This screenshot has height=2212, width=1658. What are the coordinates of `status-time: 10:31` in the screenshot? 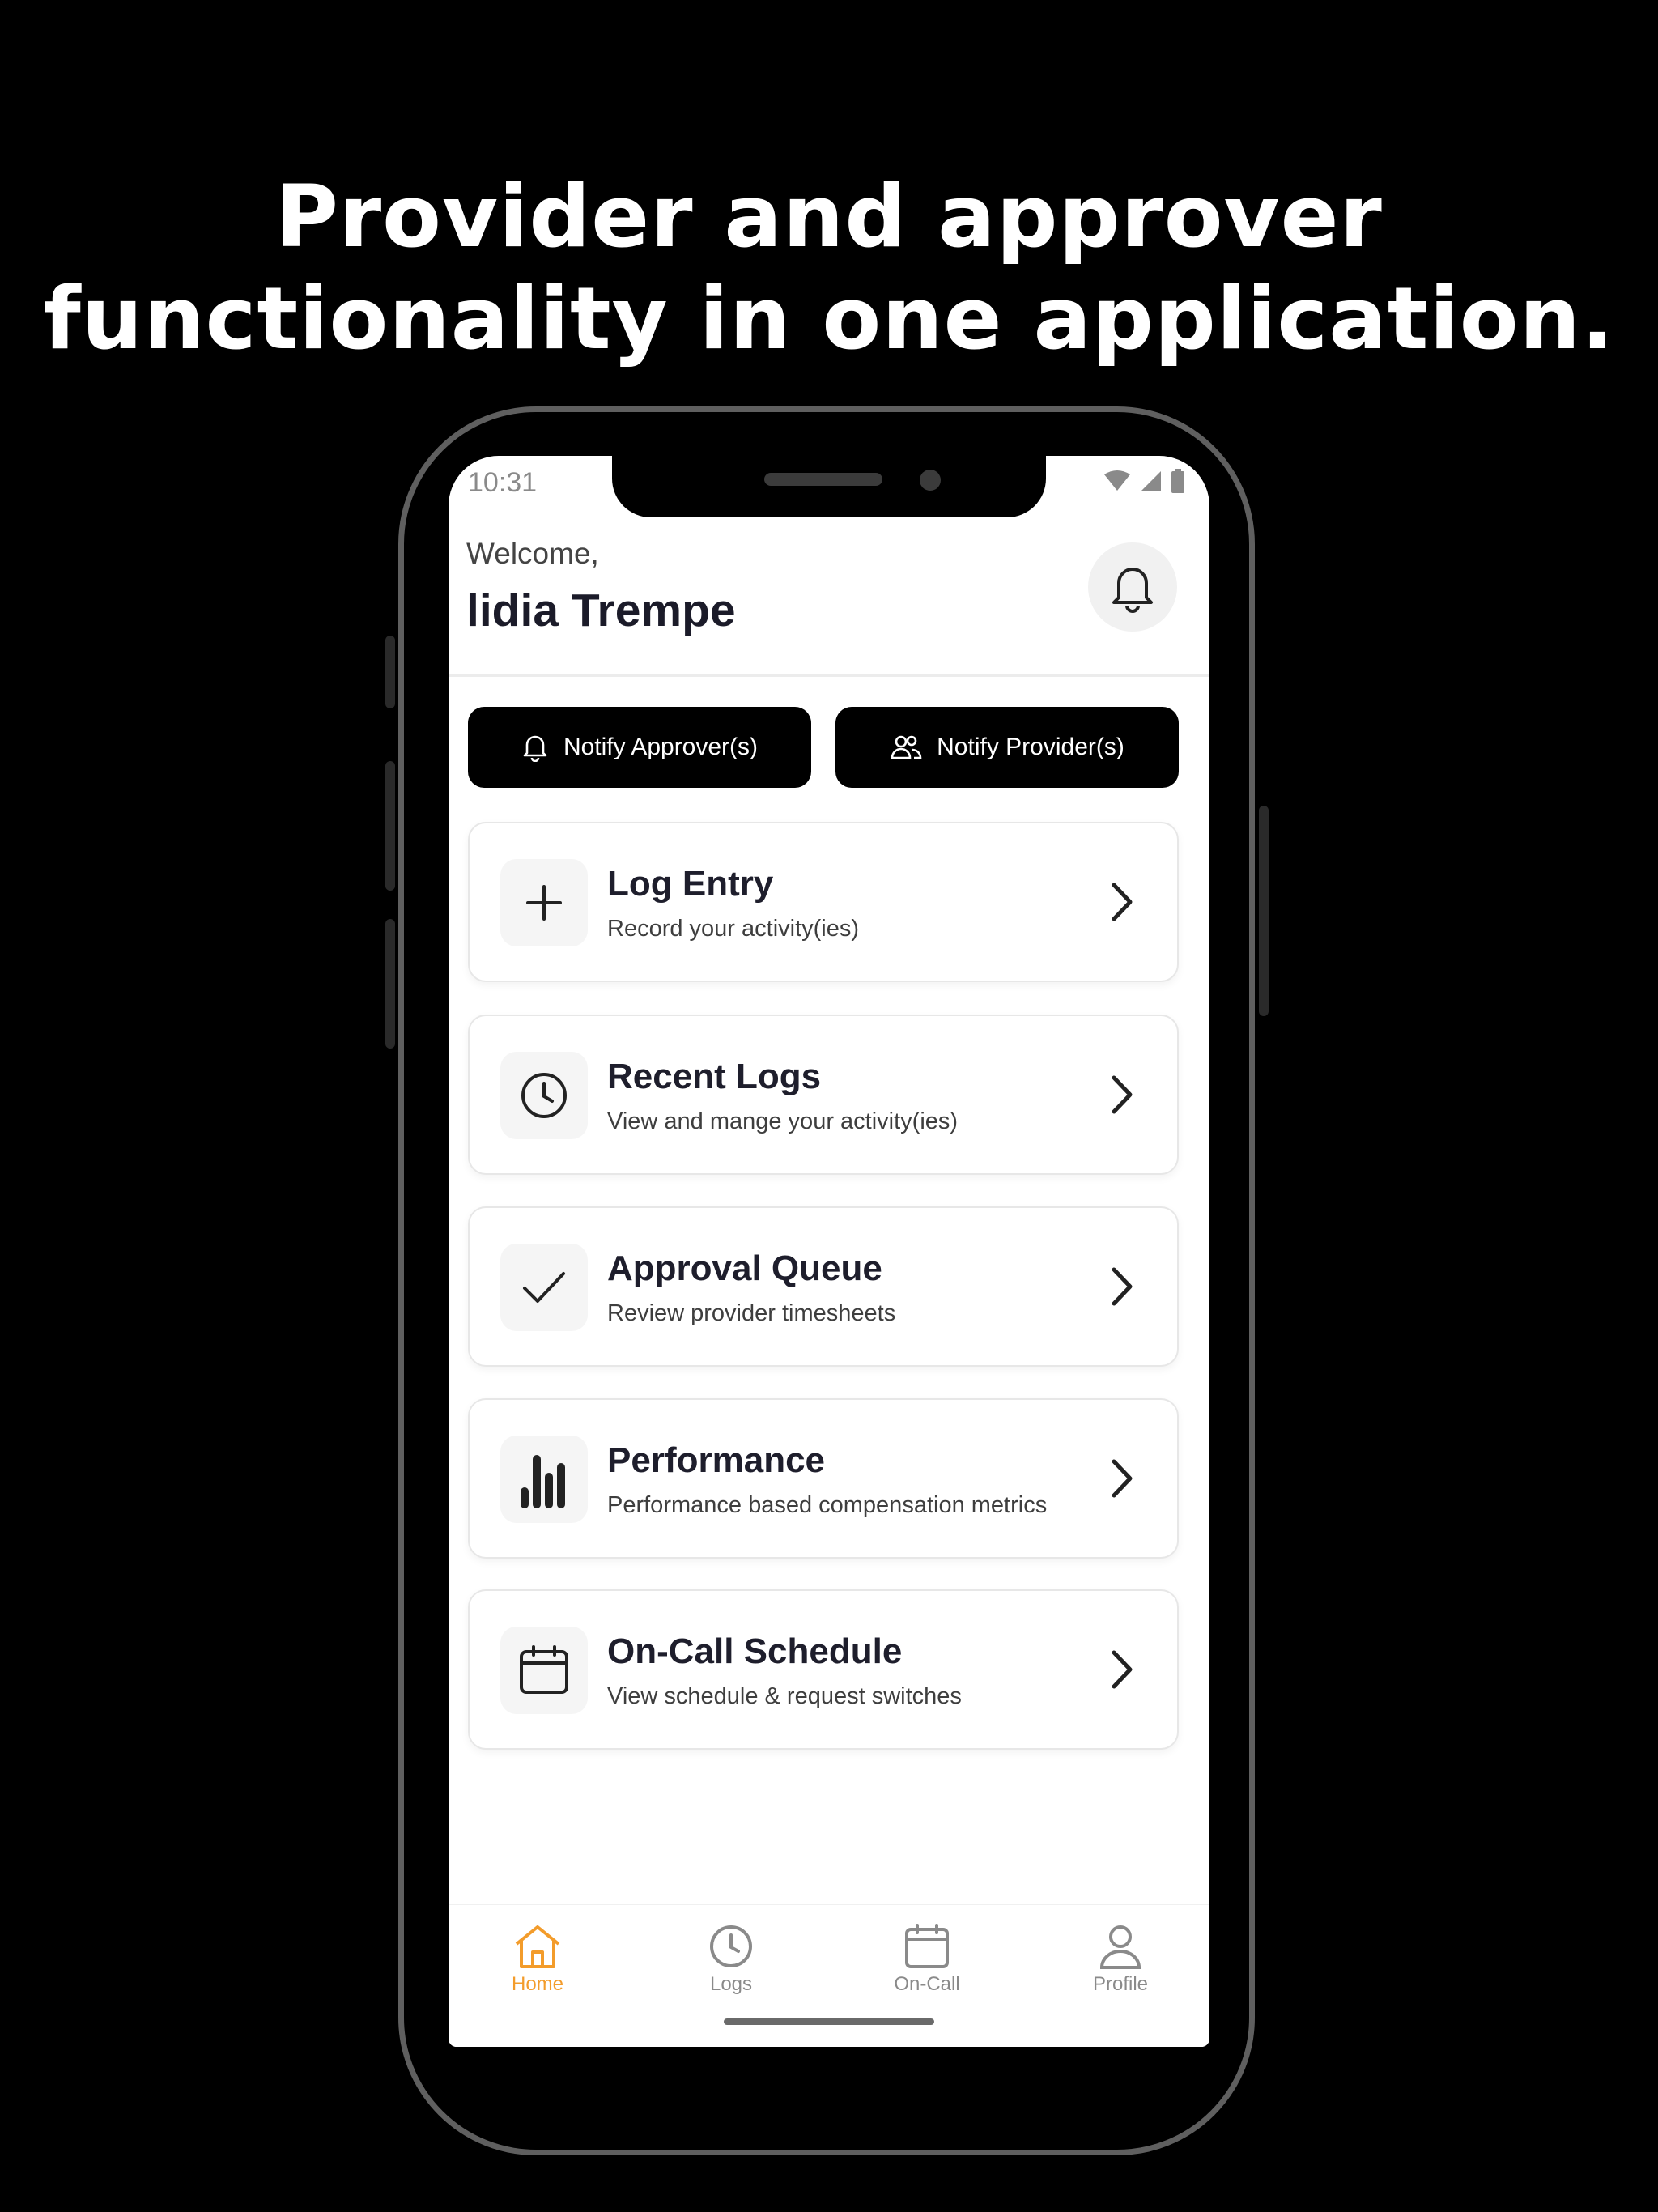 It's located at (503, 483).